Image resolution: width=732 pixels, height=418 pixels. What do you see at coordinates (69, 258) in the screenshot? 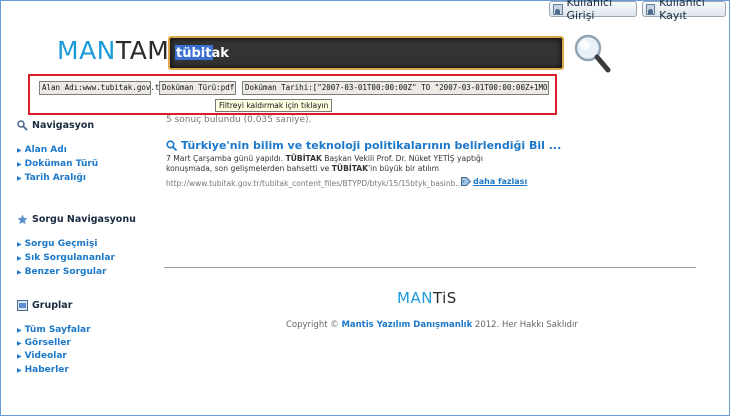
I see `sidebar-item-label: Sık Sorgulananlar` at bounding box center [69, 258].